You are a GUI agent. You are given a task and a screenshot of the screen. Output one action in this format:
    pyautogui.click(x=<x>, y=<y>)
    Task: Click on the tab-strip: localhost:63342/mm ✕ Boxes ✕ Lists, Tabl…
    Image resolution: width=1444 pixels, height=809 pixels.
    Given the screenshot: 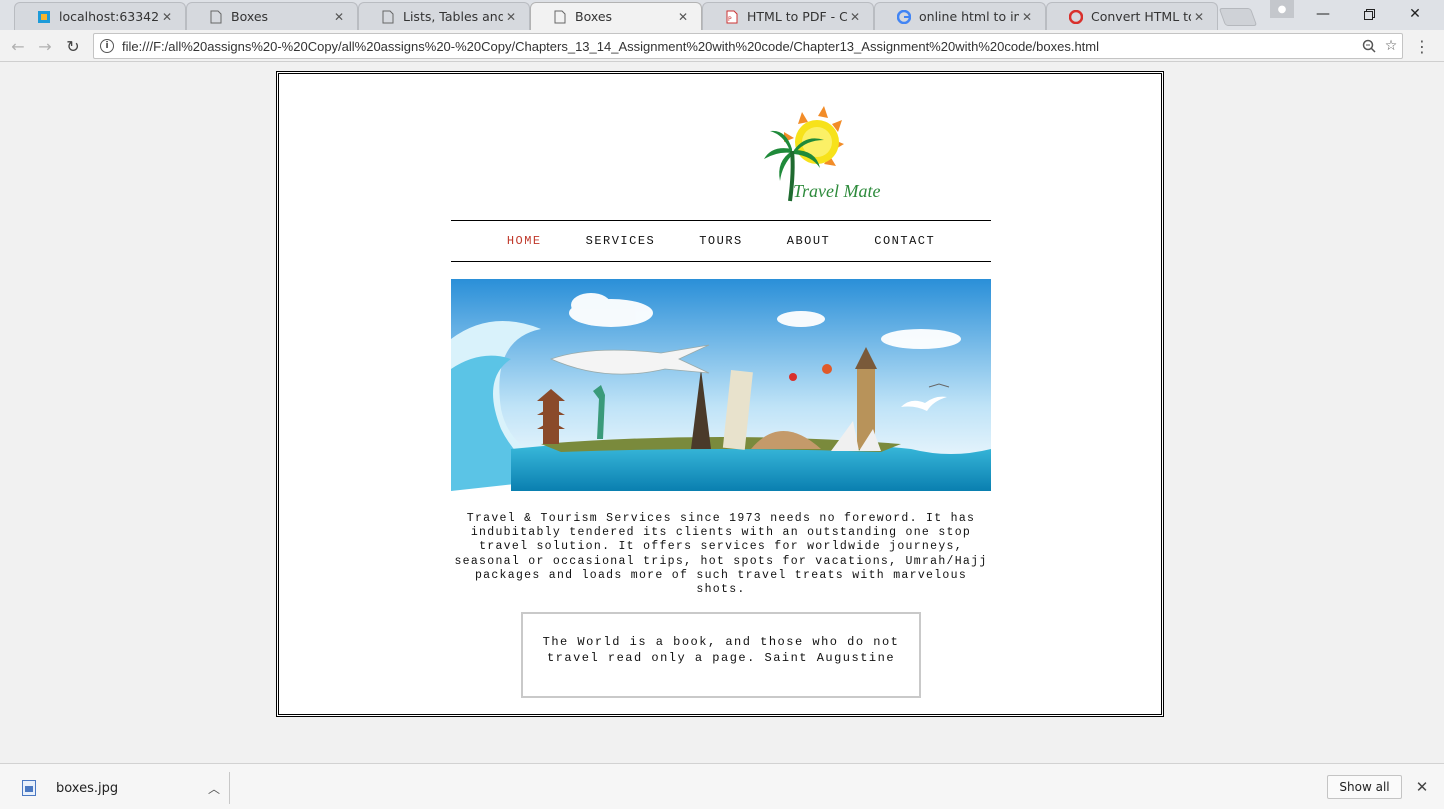 What is the action you would take?
    pyautogui.click(x=722, y=15)
    